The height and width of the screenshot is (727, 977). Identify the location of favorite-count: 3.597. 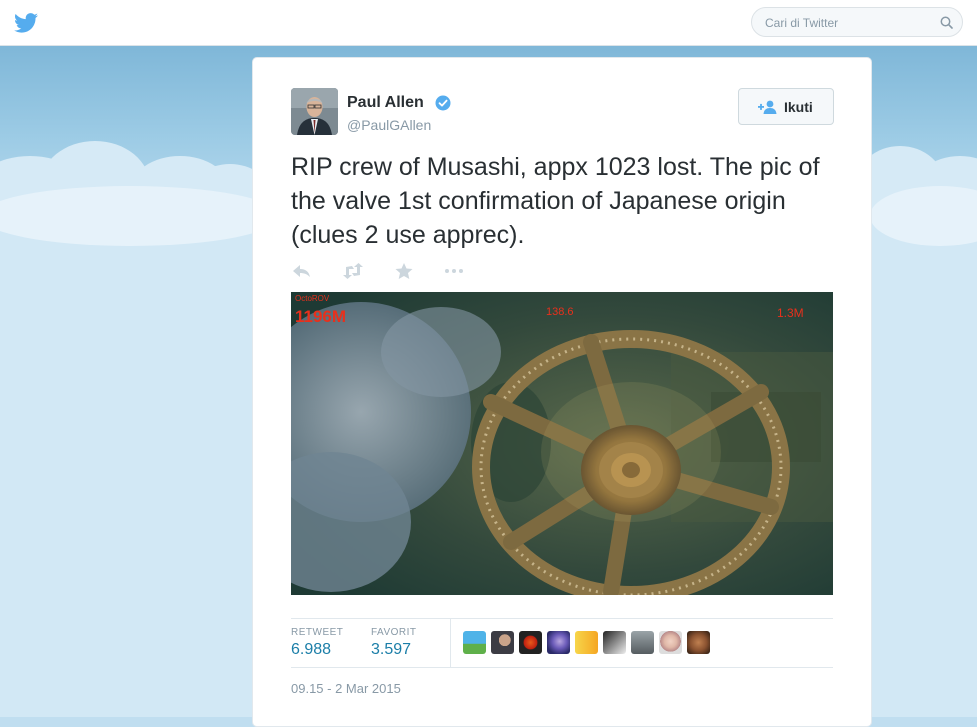
(391, 649).